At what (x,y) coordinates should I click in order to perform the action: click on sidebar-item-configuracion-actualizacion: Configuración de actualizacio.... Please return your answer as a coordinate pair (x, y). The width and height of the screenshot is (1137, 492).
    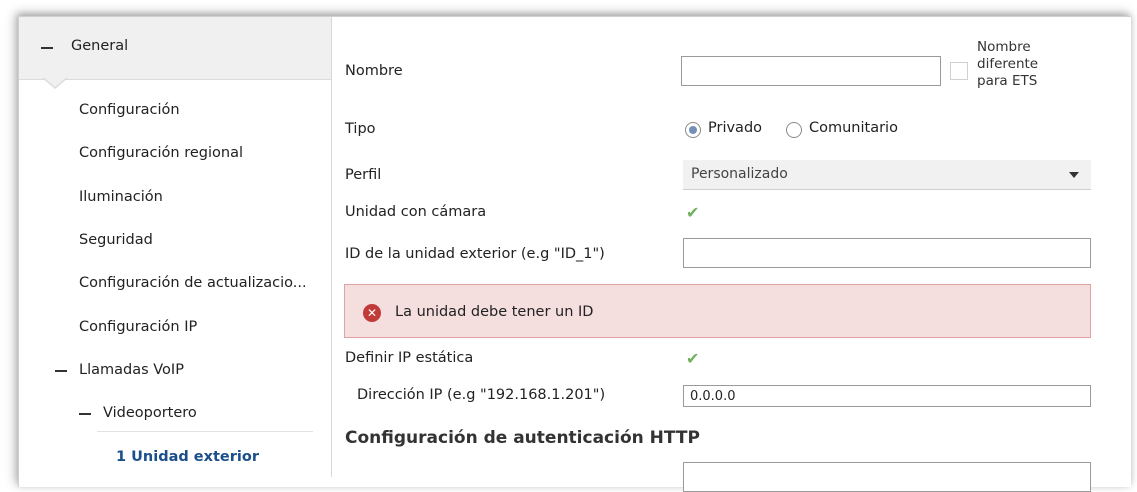
    Looking at the image, I should click on (193, 283).